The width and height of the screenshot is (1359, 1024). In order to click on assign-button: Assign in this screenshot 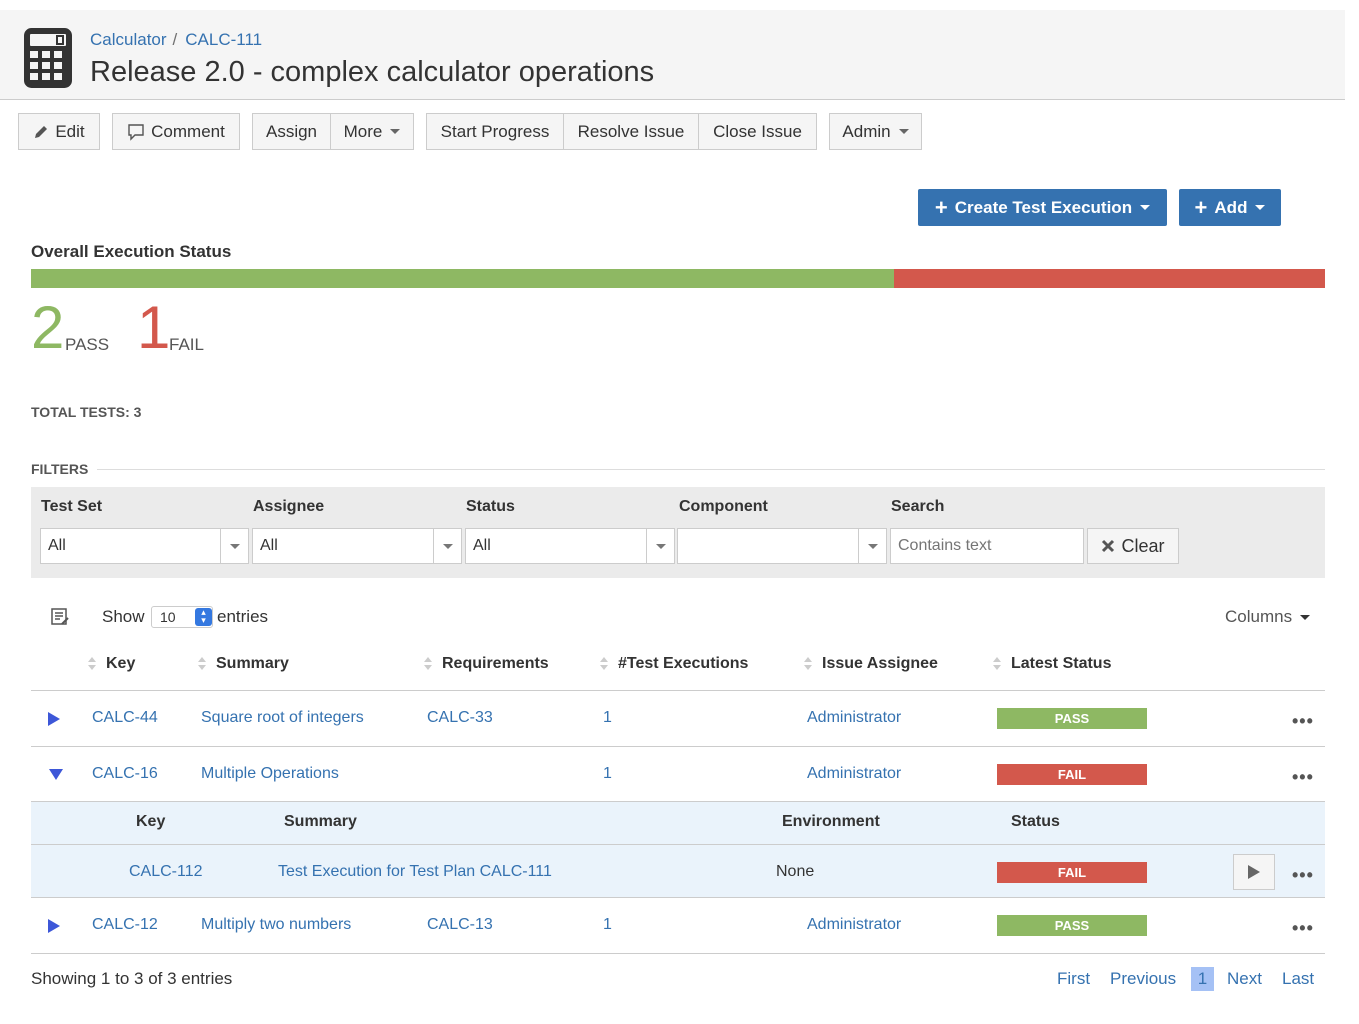, I will do `click(291, 131)`.